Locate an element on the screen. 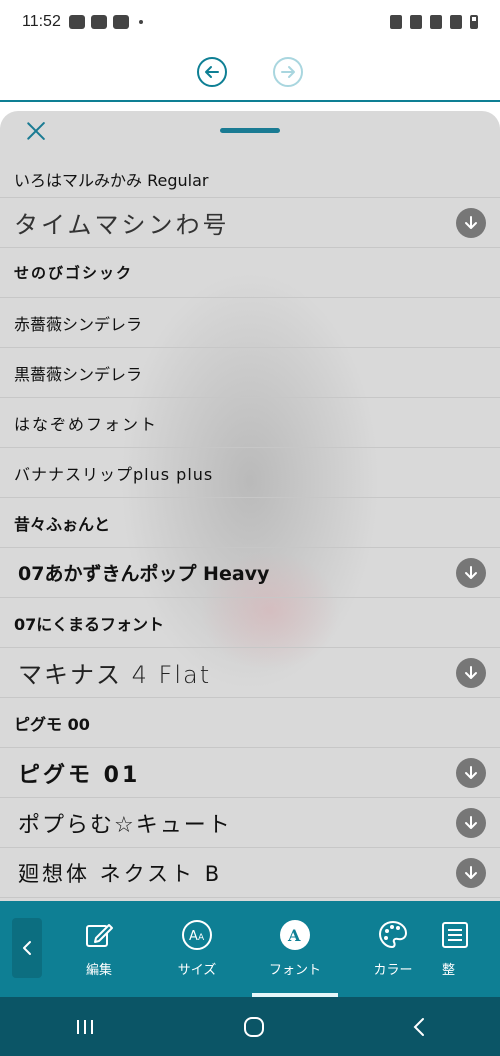  more-notifications-icon is located at coordinates (140, 22).